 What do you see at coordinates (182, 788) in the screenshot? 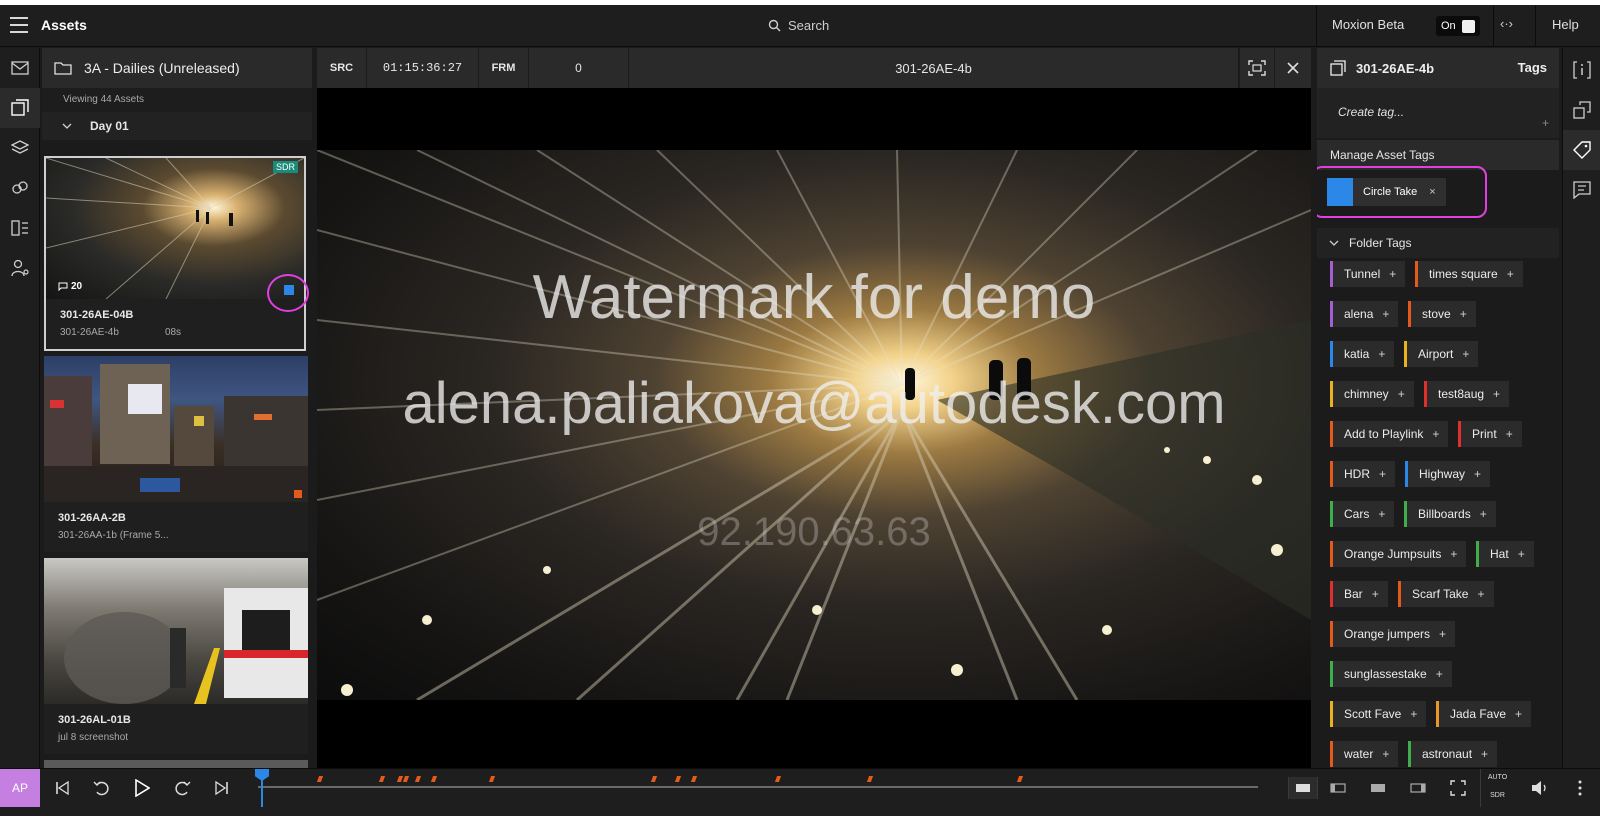
I see `step-forward-icon` at bounding box center [182, 788].